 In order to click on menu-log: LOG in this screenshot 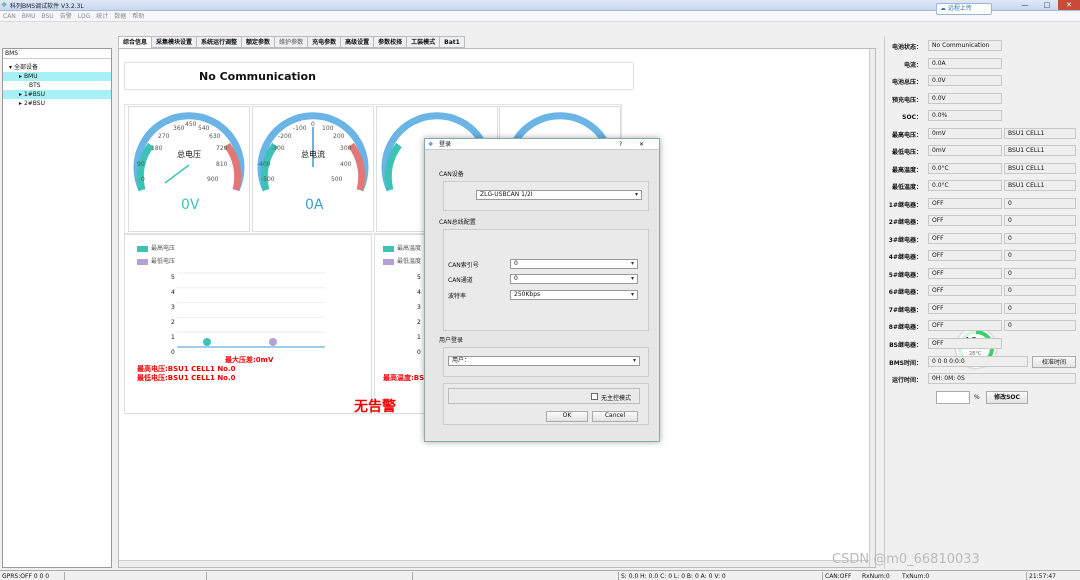, I will do `click(84, 16)`.